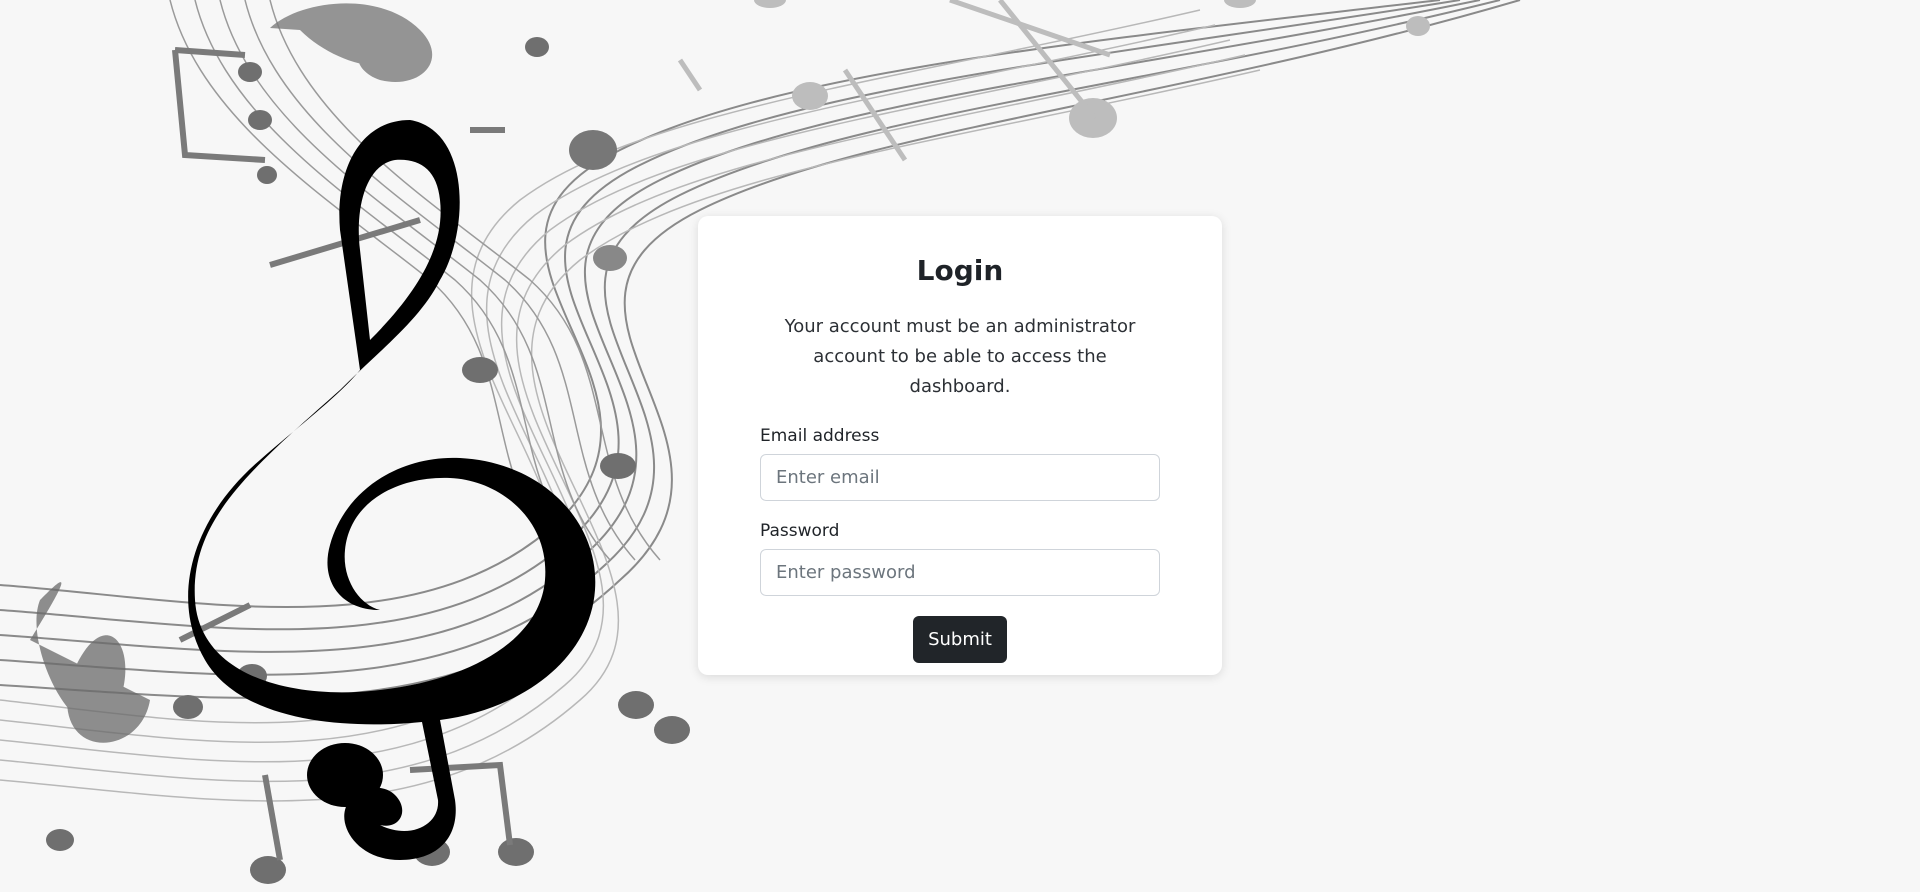 The image size is (1920, 892). I want to click on email-label: Email address, so click(820, 435).